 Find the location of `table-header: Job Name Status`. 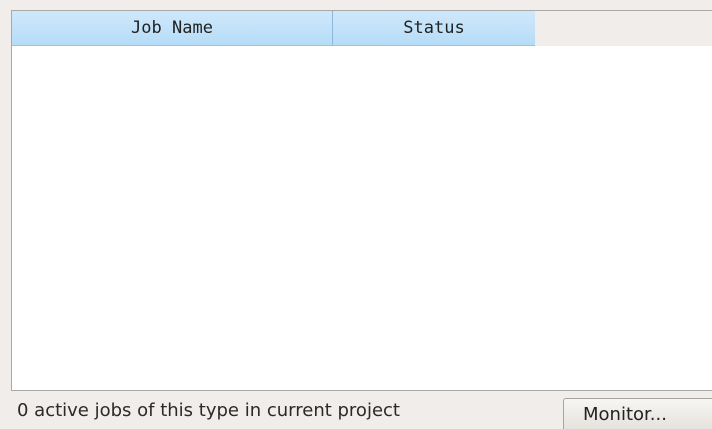

table-header: Job Name Status is located at coordinates (362, 28).